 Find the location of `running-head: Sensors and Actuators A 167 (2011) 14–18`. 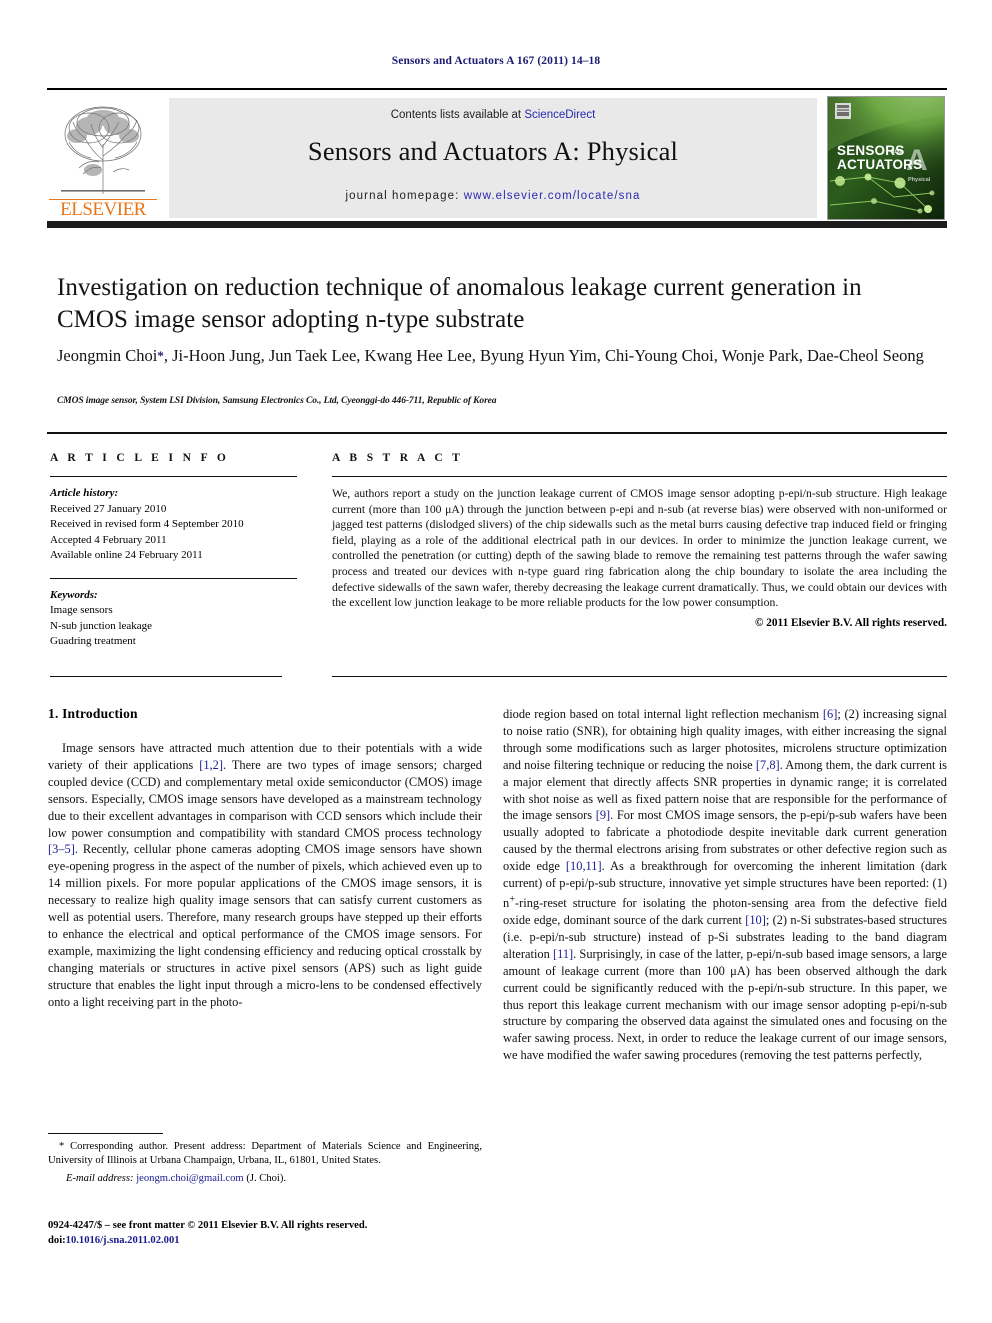

running-head: Sensors and Actuators A 167 (2011) 14–18 is located at coordinates (496, 61).